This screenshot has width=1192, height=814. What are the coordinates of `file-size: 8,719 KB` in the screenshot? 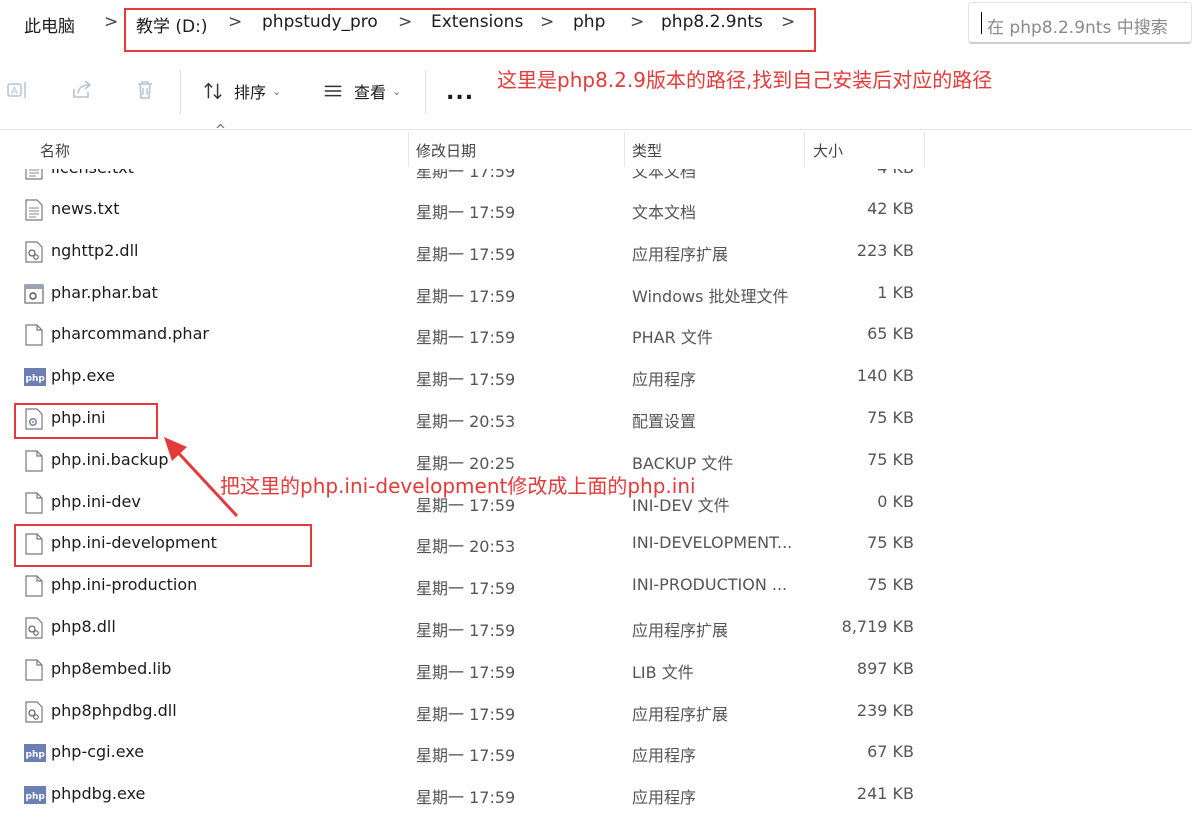 It's located at (877, 626).